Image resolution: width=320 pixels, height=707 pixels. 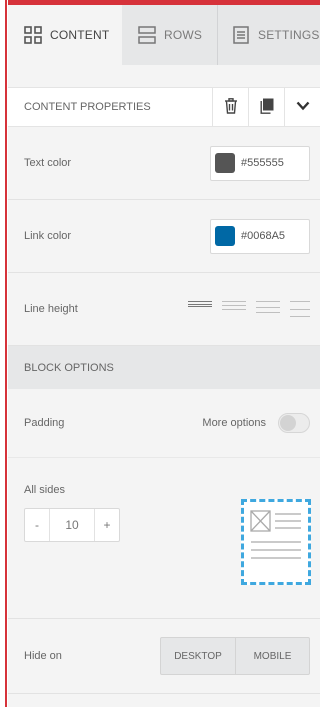 I want to click on line-height-option-relaxed, so click(x=268, y=307).